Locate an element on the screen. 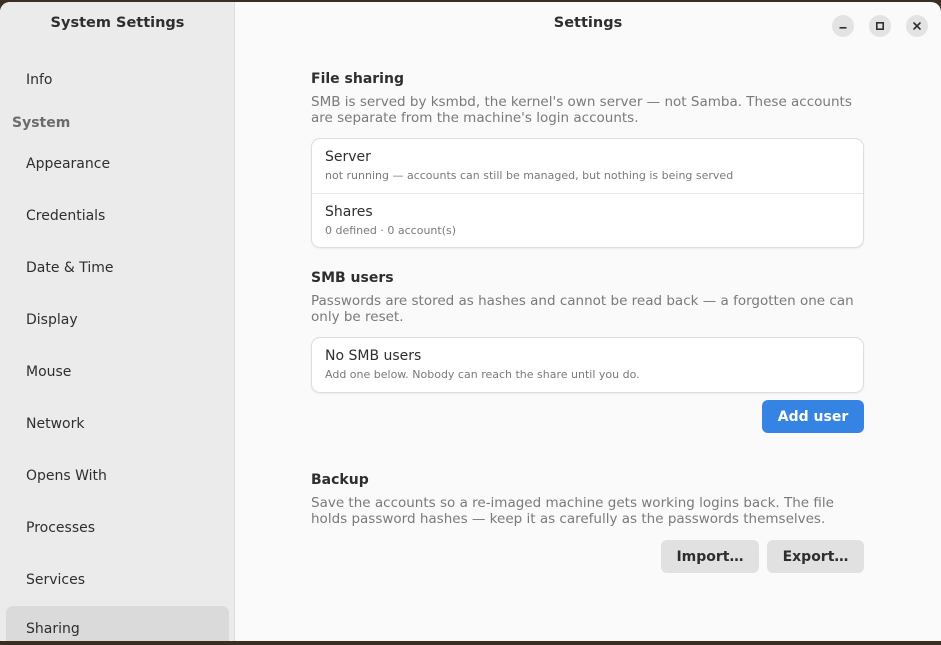 The width and height of the screenshot is (941, 645). sidebar-item-label: Appearance is located at coordinates (68, 164).